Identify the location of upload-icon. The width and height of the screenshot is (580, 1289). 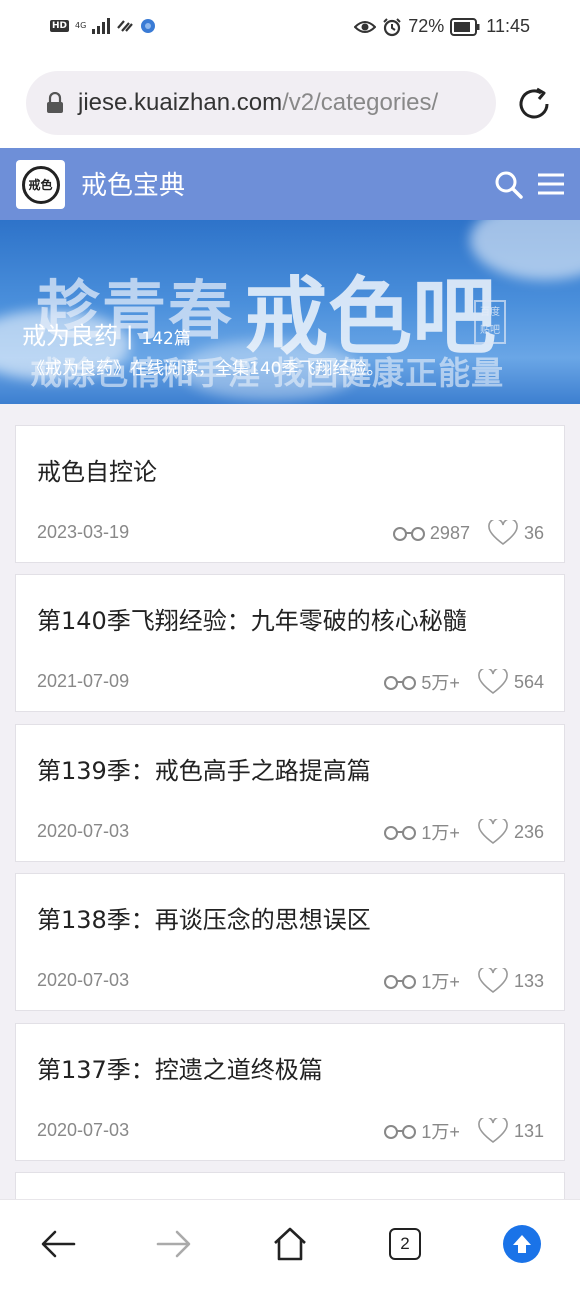
(522, 1244).